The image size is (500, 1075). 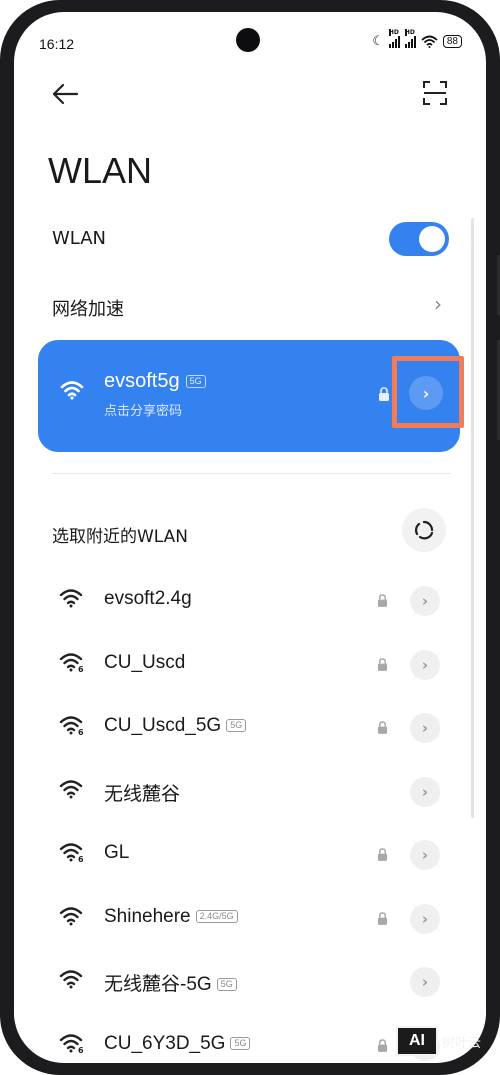 What do you see at coordinates (250, 792) in the screenshot?
I see `network-row: 无线麓谷 ›` at bounding box center [250, 792].